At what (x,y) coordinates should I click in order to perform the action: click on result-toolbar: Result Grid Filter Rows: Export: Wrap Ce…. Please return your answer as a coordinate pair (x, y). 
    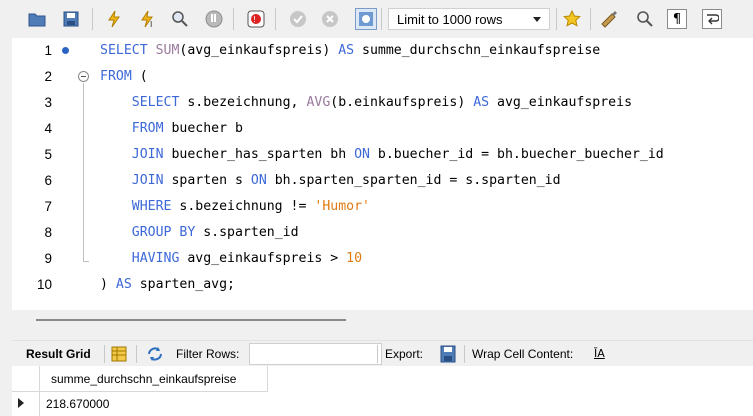
    Looking at the image, I should click on (382, 353).